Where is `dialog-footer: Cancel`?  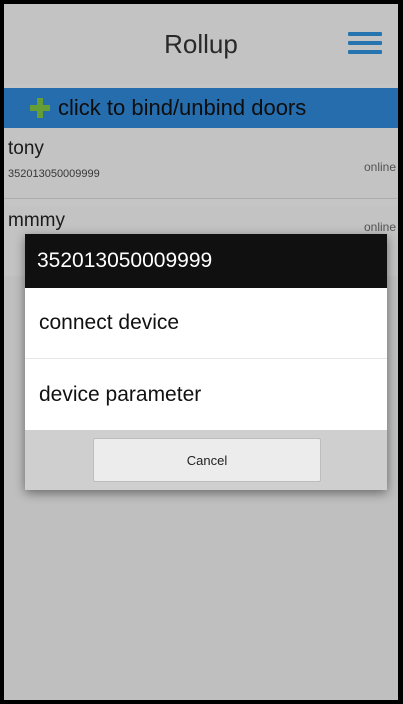
dialog-footer: Cancel is located at coordinates (206, 460).